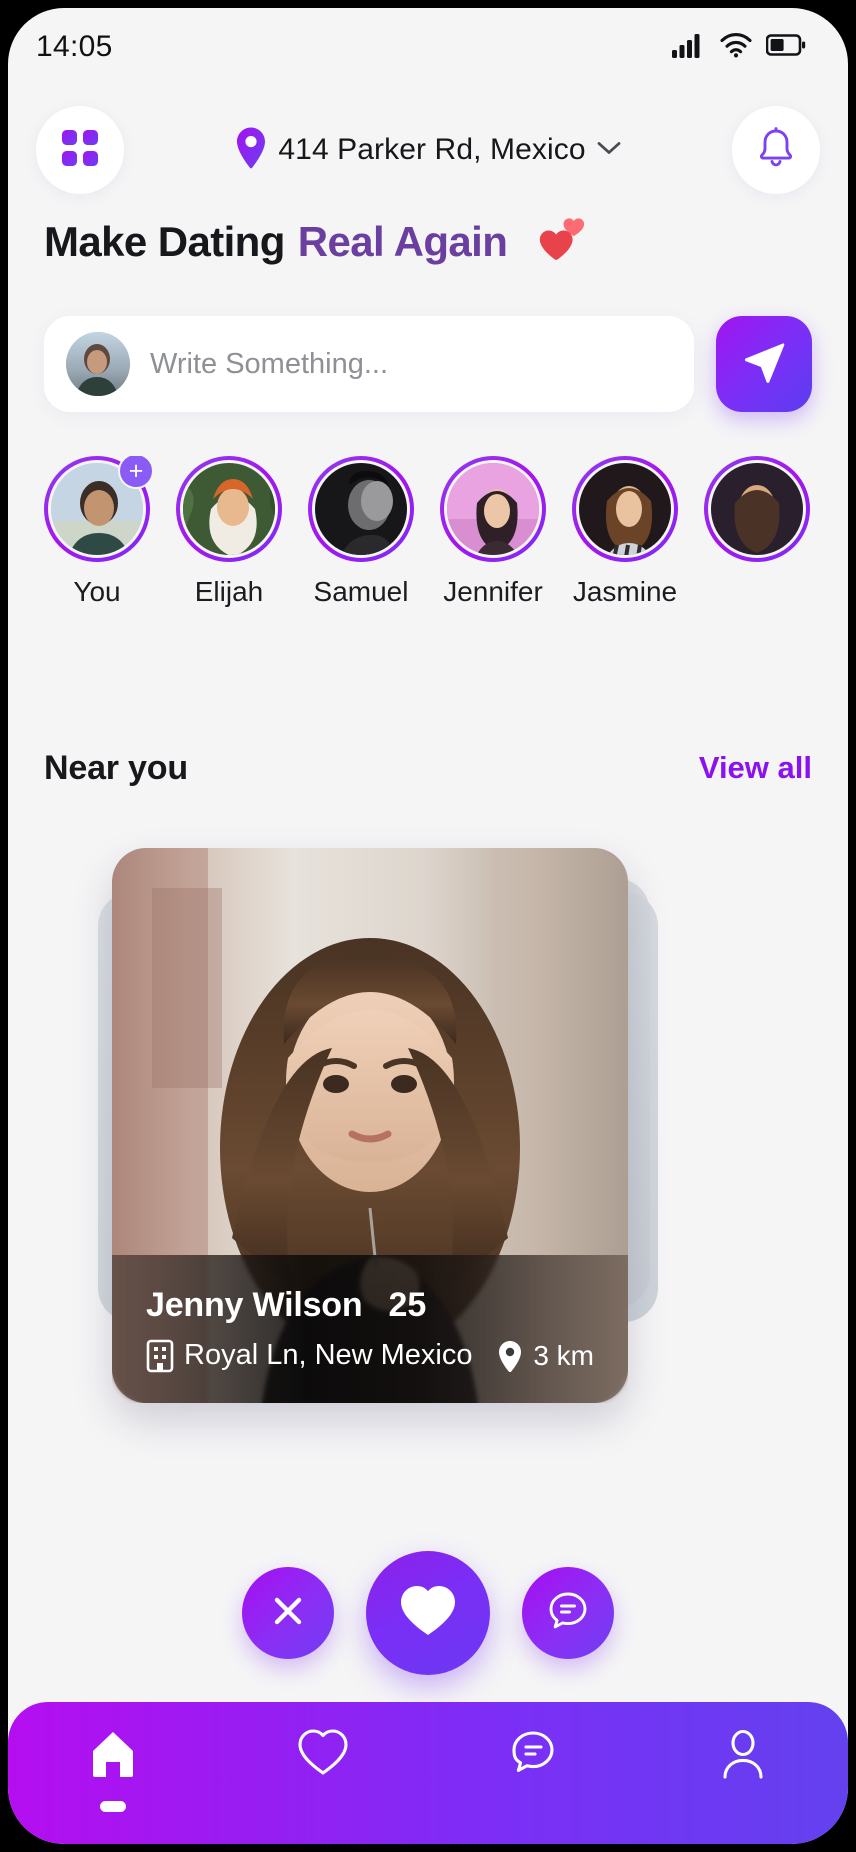 The image size is (856, 1852). I want to click on story-item: Elijah, so click(229, 541).